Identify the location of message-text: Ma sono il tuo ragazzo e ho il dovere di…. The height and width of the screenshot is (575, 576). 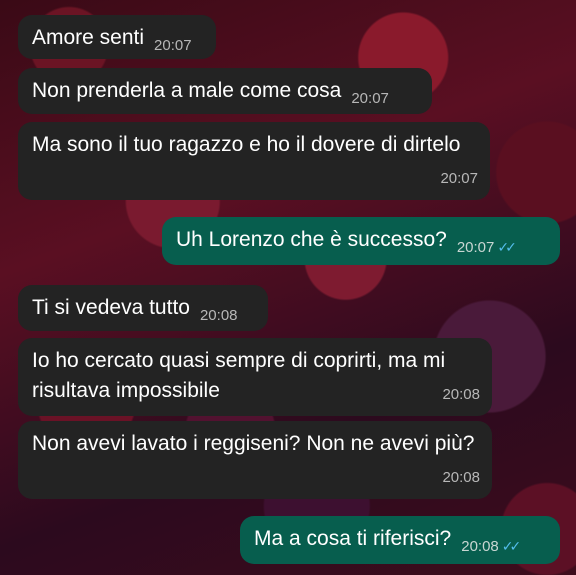
(246, 144).